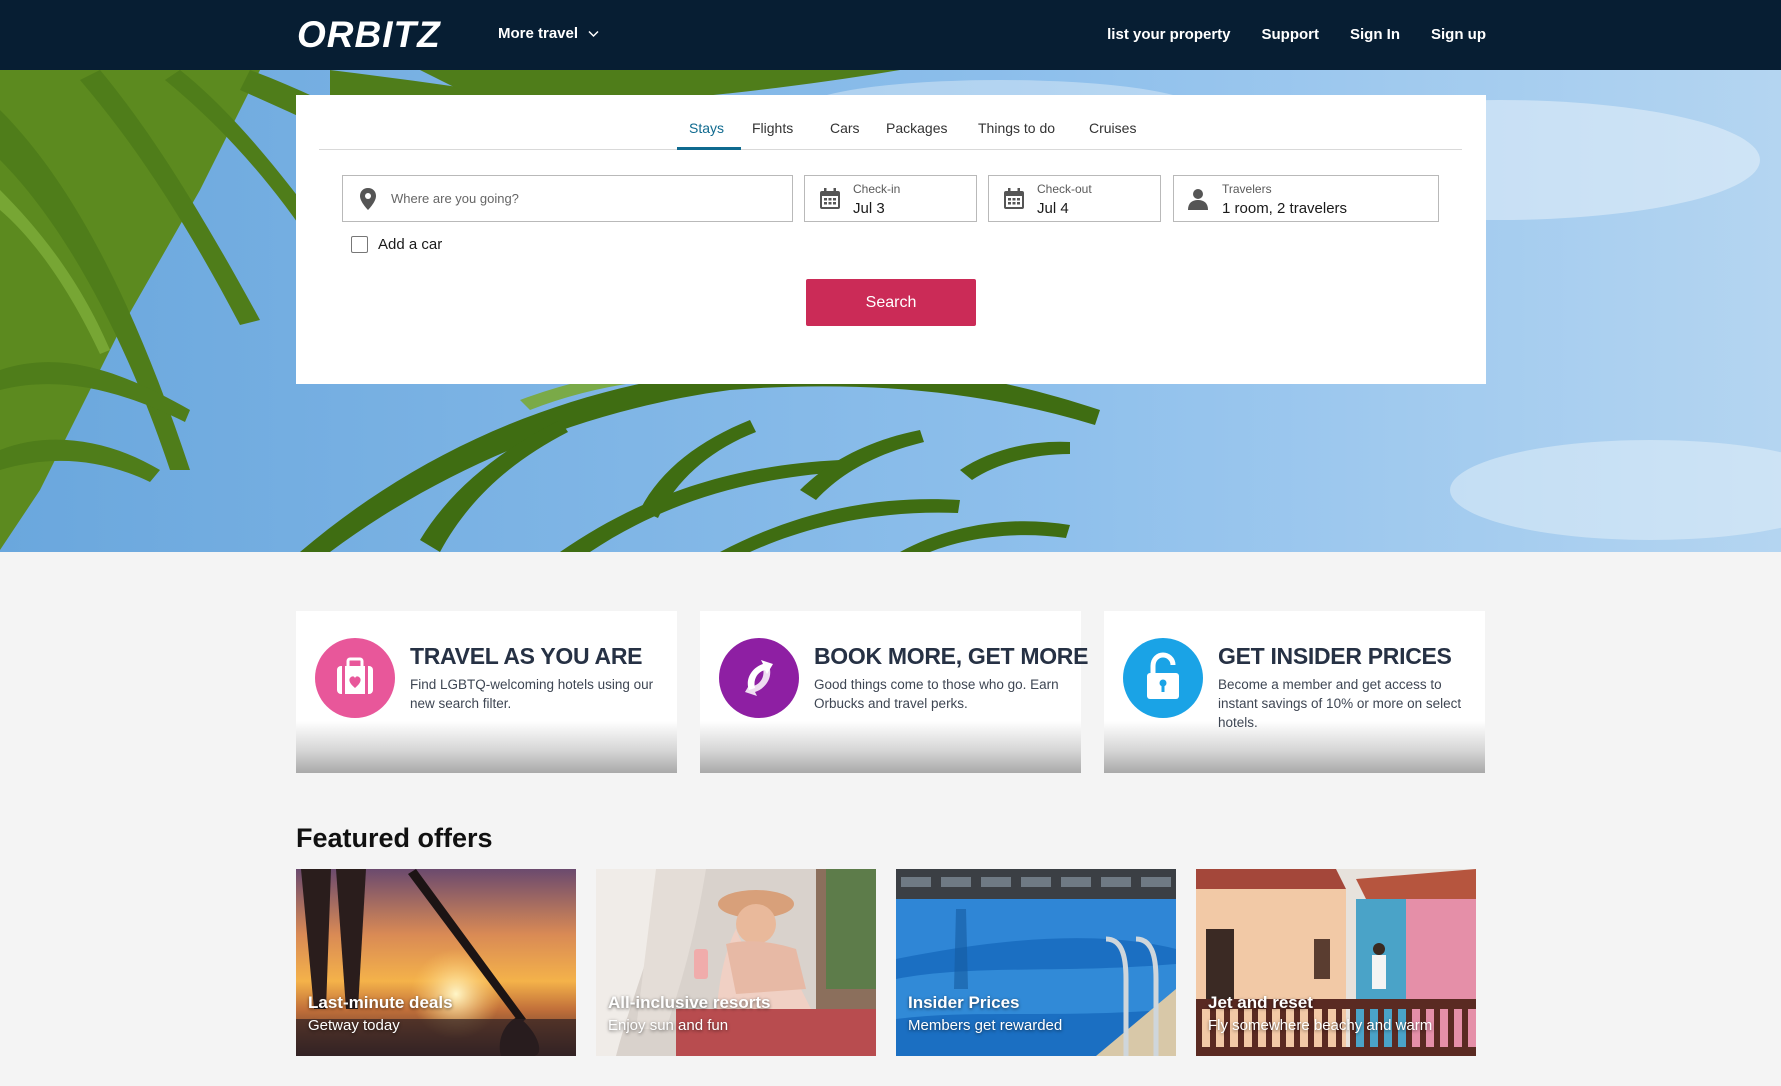 The height and width of the screenshot is (1086, 1781). I want to click on checkout-label: Check-out, so click(1064, 189).